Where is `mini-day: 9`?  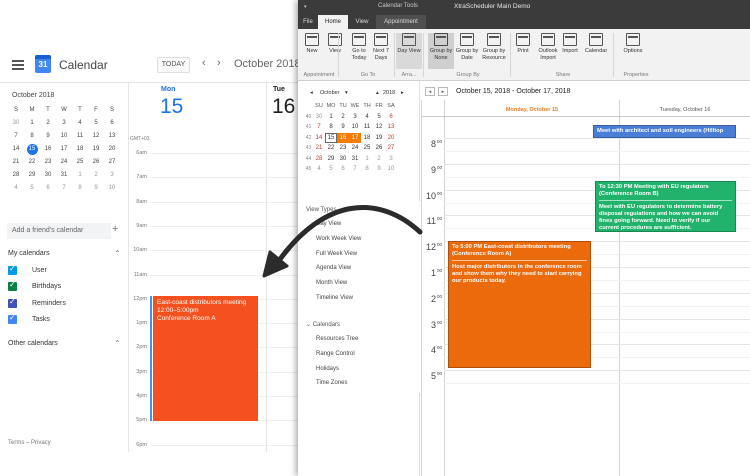 mini-day: 9 is located at coordinates (48, 136).